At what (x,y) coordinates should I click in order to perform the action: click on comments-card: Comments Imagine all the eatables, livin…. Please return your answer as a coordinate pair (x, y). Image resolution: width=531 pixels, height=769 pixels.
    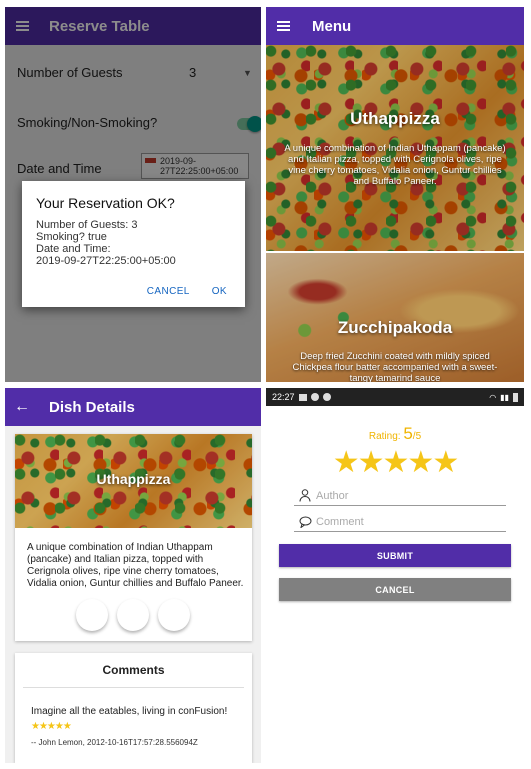
    Looking at the image, I should click on (133, 708).